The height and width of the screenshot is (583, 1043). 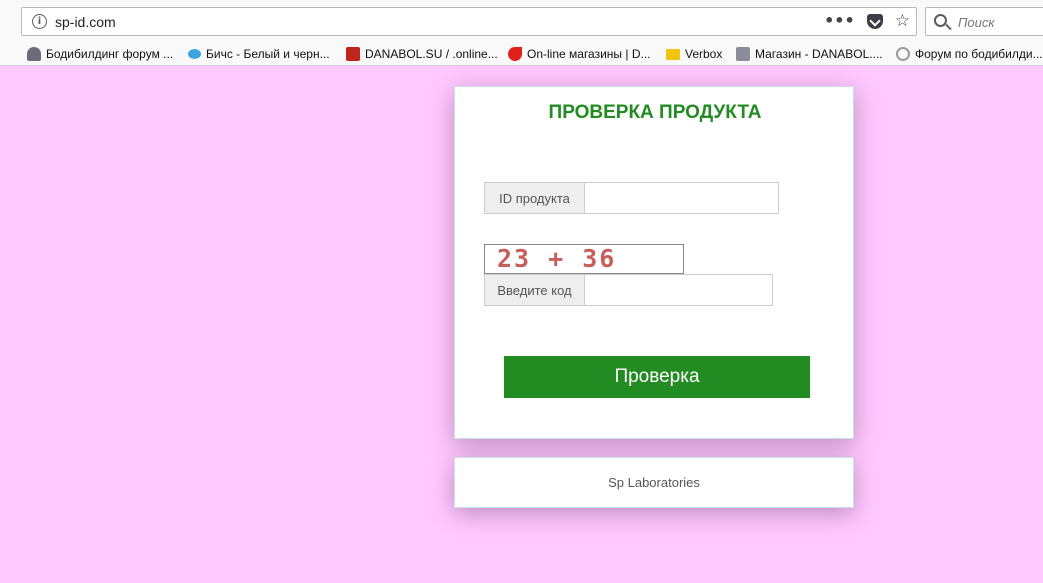 I want to click on store-logo-icon, so click(x=515, y=54).